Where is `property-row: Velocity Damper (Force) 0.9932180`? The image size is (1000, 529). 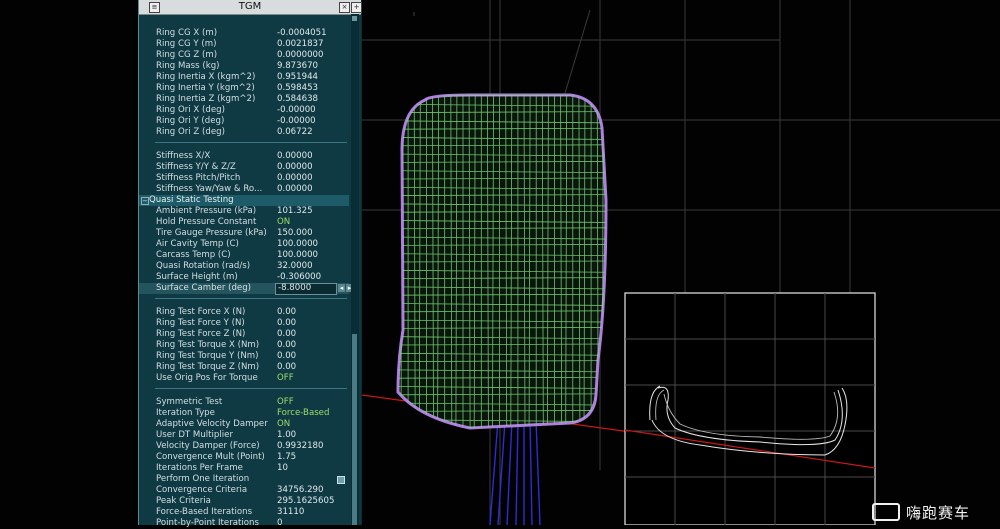
property-row: Velocity Damper (Force) 0.9932180 is located at coordinates (244, 446).